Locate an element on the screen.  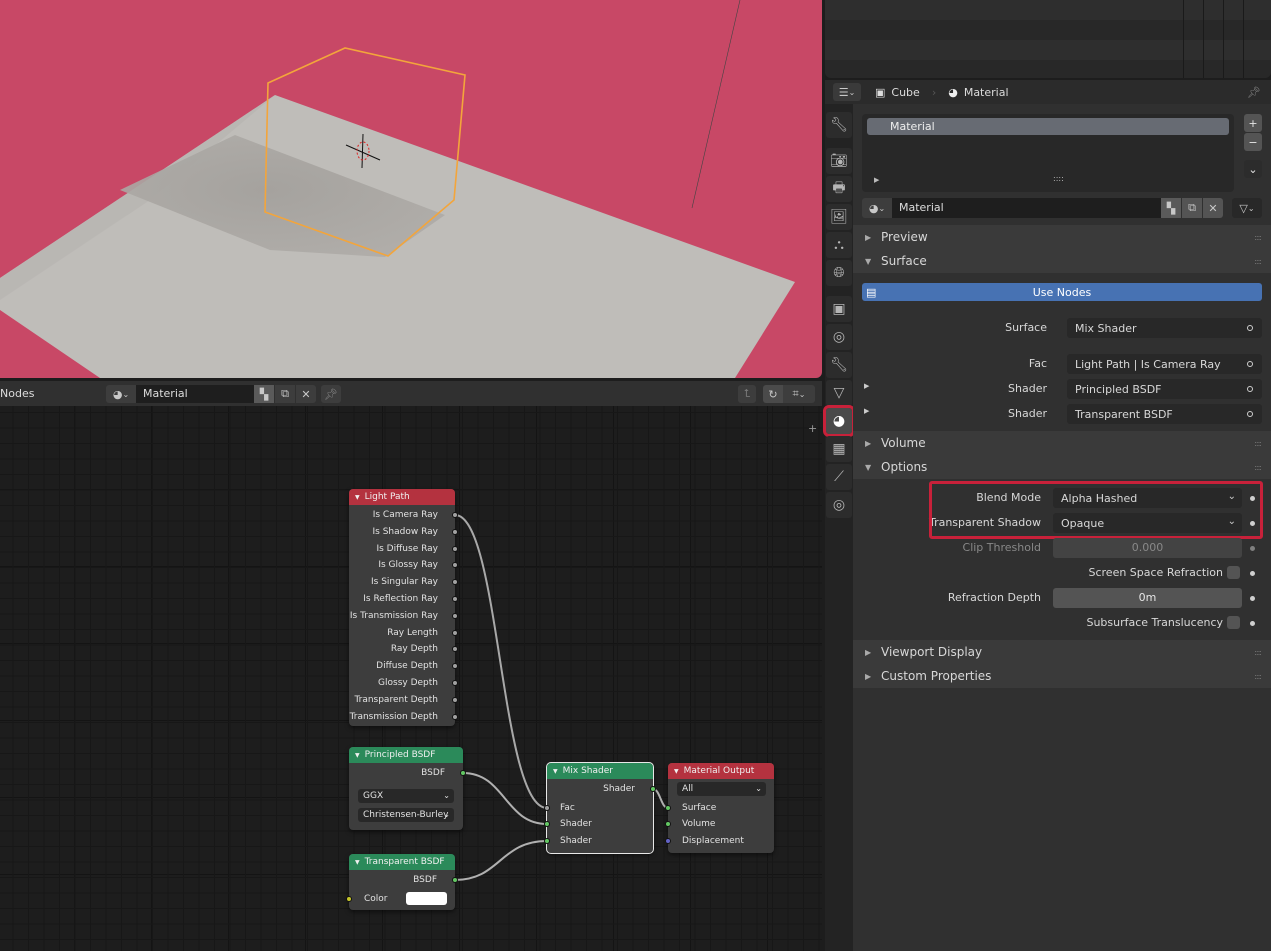
tab-particles: ◎ is located at coordinates (839, 337).